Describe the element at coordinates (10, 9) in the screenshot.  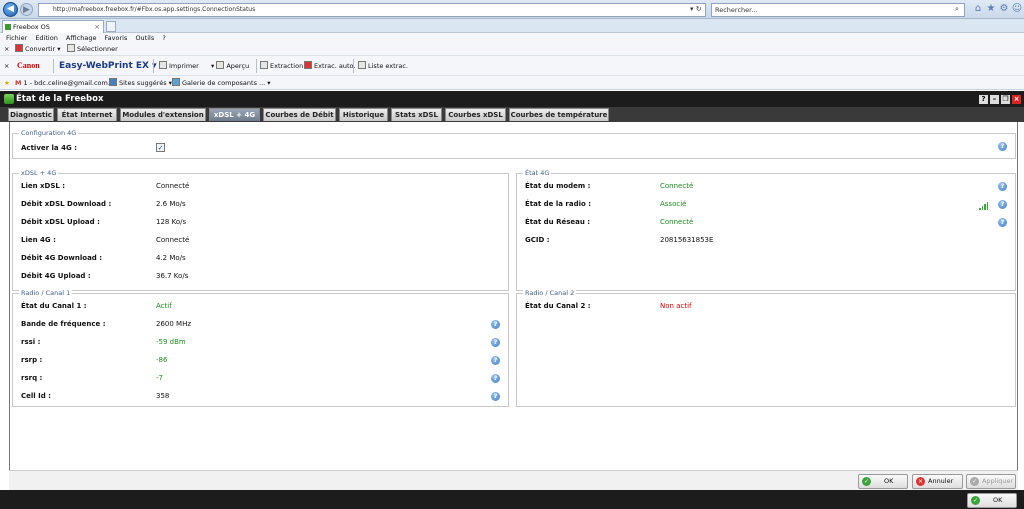
I see `back-button: ◀` at that location.